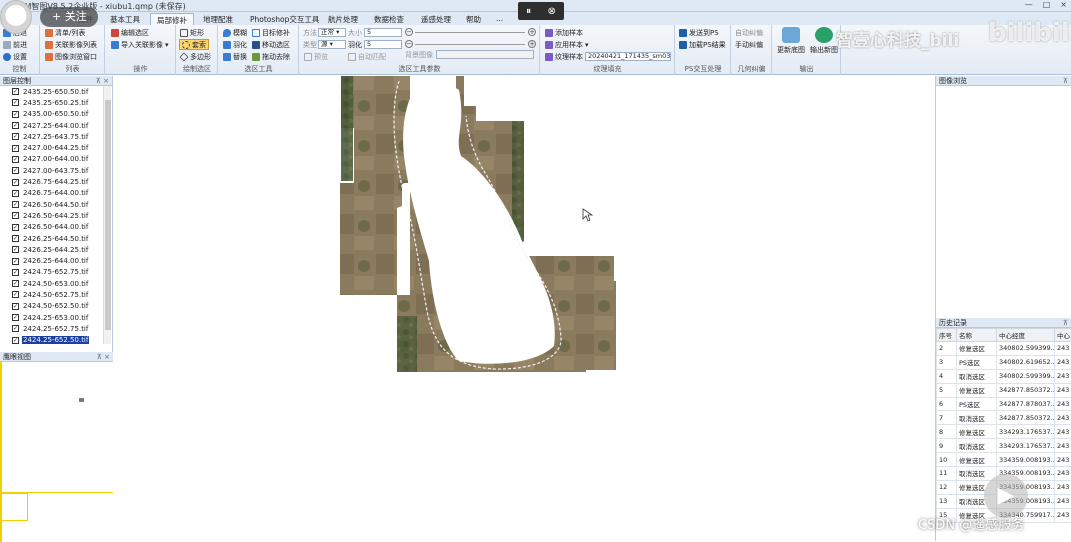  What do you see at coordinates (1004, 349) in the screenshot?
I see `history-row: 2修复选区340802.599399...243` at bounding box center [1004, 349].